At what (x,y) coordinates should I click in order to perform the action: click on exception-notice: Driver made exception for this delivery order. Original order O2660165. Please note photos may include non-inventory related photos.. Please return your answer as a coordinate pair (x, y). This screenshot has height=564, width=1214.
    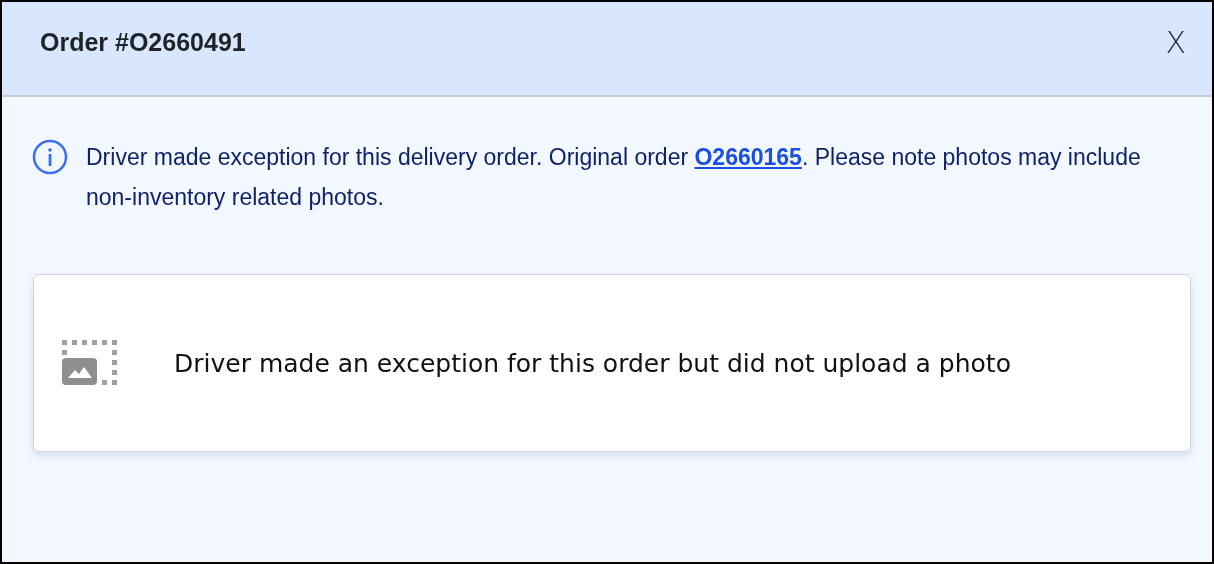
    Looking at the image, I should click on (614, 177).